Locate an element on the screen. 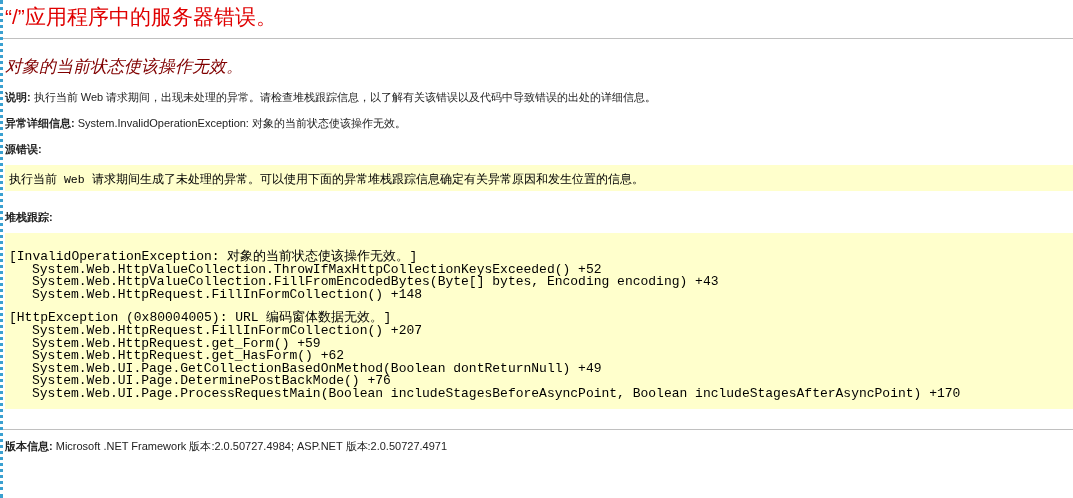 The height and width of the screenshot is (498, 1073). stack-frame: System.Web.HttpValueCollection.ThrowIfMaxHttpCollectionKeysExceeded() +52 is located at coordinates (539, 270).